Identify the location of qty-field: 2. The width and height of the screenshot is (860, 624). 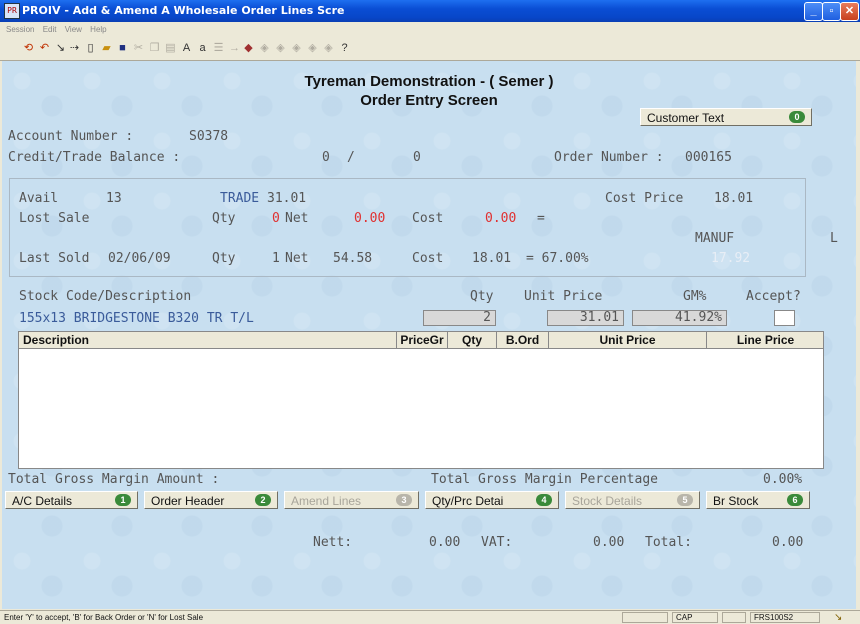
(459, 318).